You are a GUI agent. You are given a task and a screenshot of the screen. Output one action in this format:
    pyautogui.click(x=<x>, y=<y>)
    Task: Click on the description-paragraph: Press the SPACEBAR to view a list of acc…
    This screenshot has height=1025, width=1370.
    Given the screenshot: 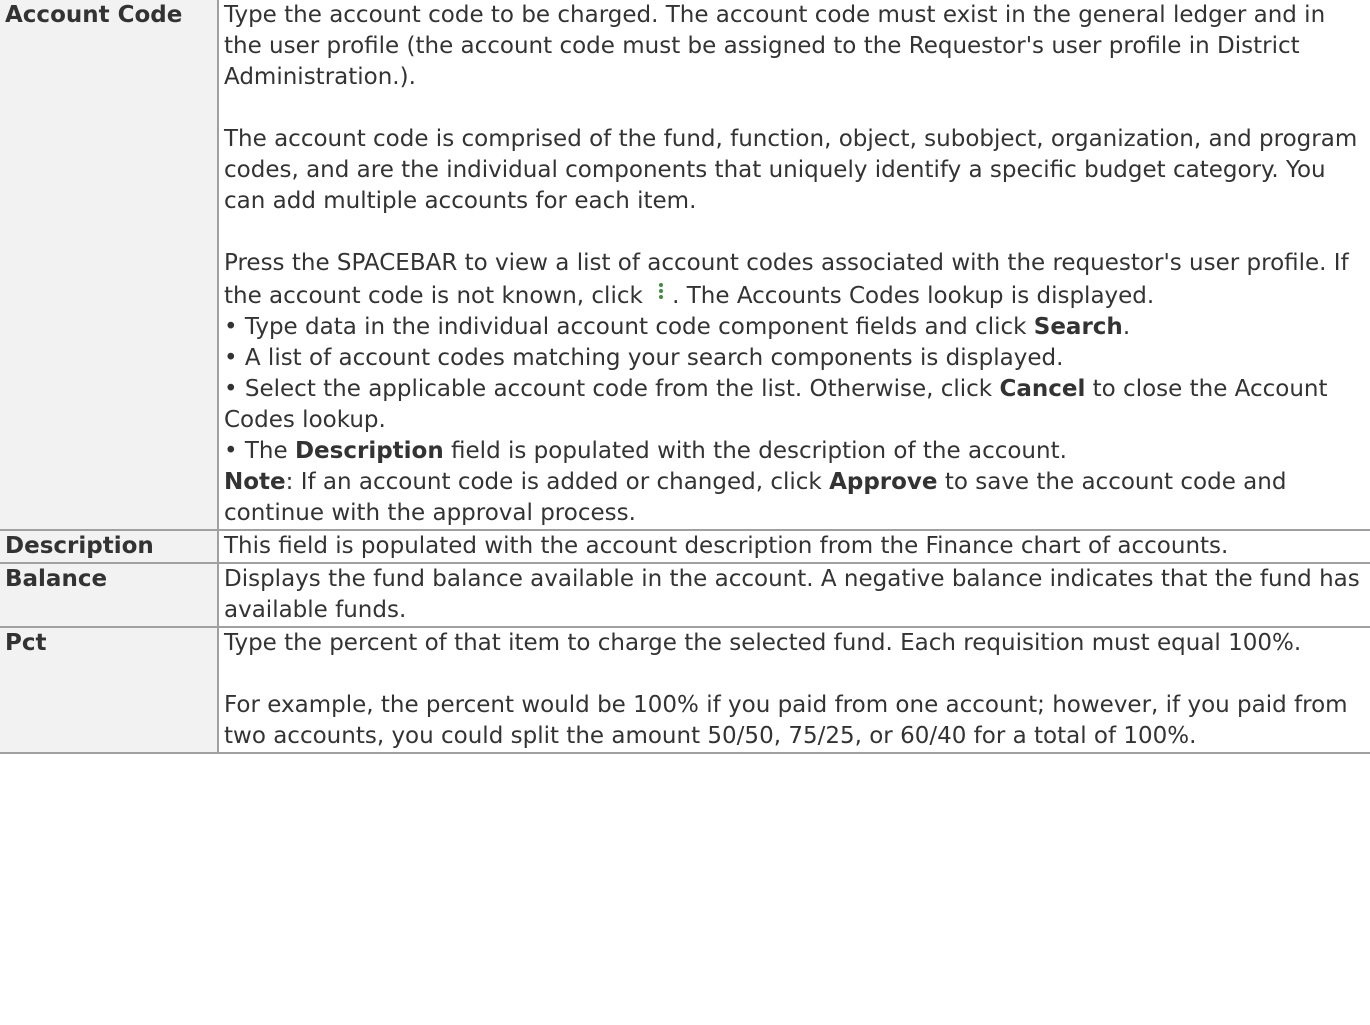 What is the action you would take?
    pyautogui.click(x=795, y=280)
    